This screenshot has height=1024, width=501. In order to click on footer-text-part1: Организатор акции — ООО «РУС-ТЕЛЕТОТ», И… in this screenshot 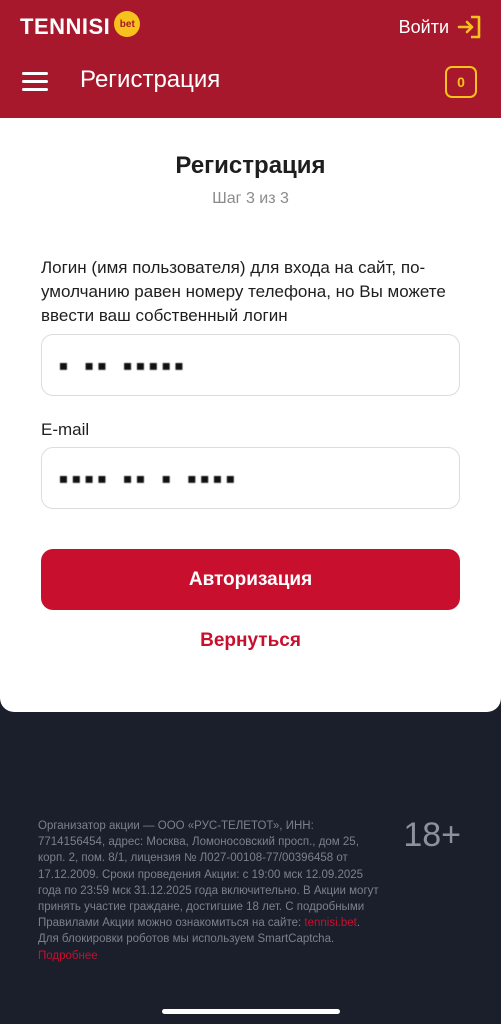, I will do `click(208, 875)`.